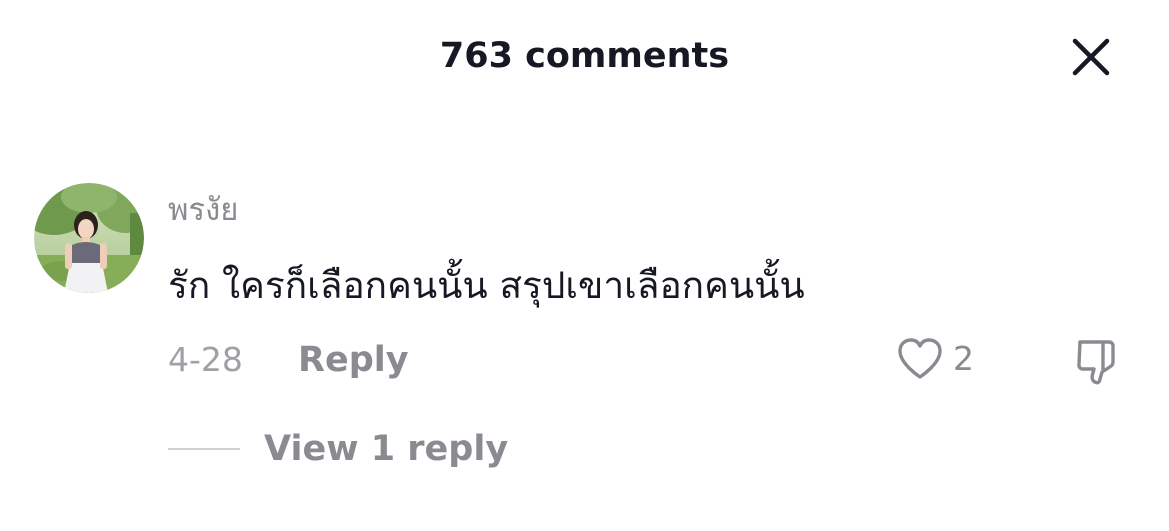 The height and width of the screenshot is (531, 1169). Describe the element at coordinates (963, 358) in the screenshot. I see `like-count: 2` at that location.